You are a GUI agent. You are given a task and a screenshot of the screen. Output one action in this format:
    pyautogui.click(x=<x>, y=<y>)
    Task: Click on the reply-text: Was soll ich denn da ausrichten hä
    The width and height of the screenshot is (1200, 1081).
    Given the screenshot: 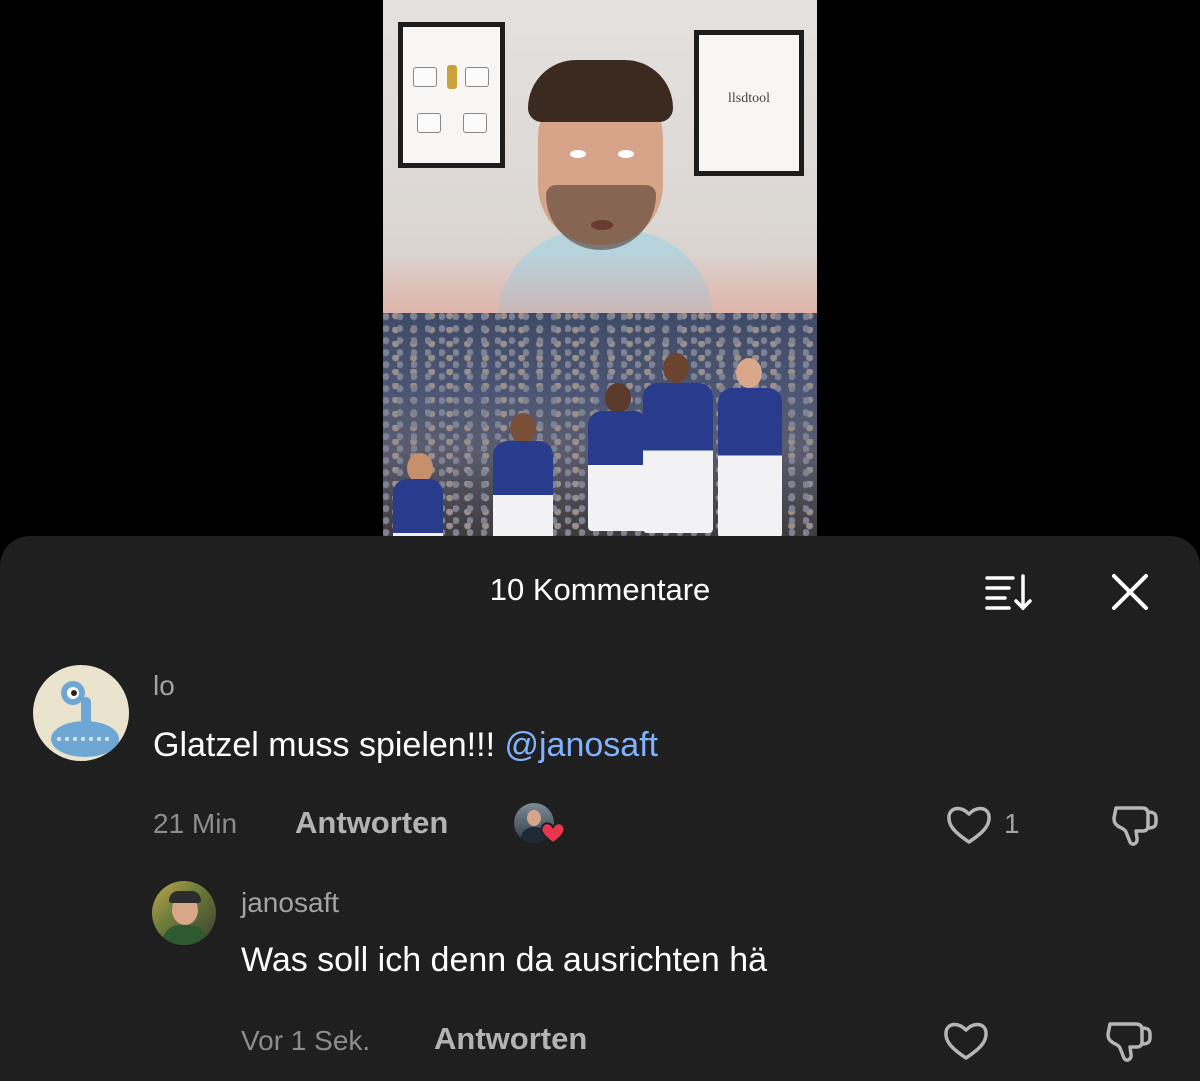 What is the action you would take?
    pyautogui.click(x=504, y=960)
    